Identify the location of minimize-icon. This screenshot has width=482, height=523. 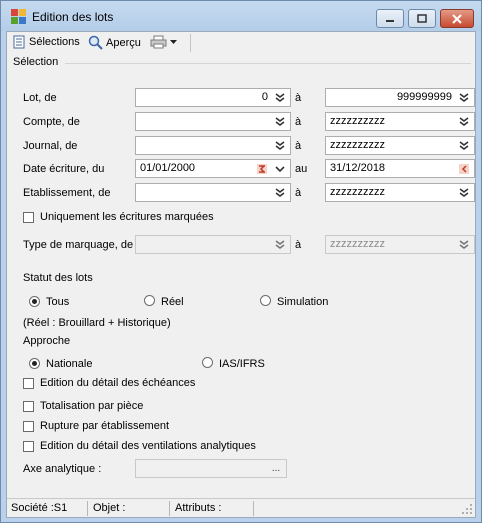
(390, 20).